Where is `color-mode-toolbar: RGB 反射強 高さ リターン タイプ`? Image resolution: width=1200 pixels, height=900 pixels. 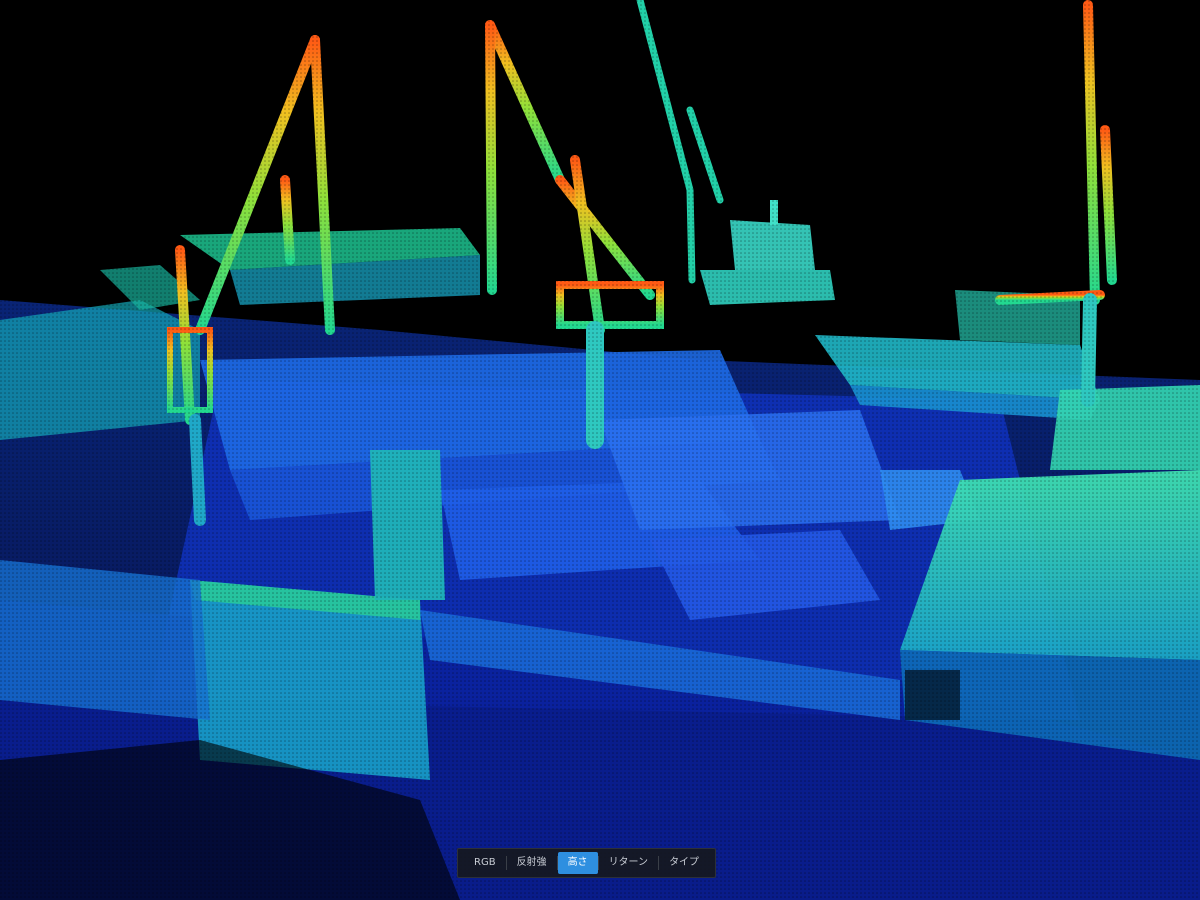
color-mode-toolbar: RGB 反射強 高さ リターン タイプ is located at coordinates (587, 863).